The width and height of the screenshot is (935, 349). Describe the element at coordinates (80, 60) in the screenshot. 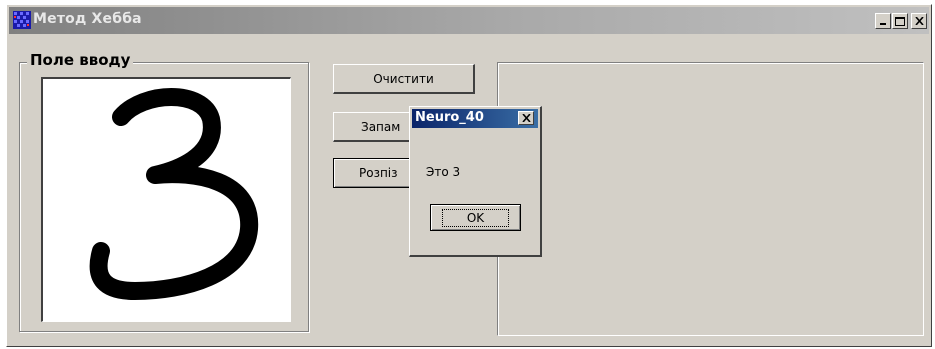

I see `input-group-label: Поле вводу` at that location.